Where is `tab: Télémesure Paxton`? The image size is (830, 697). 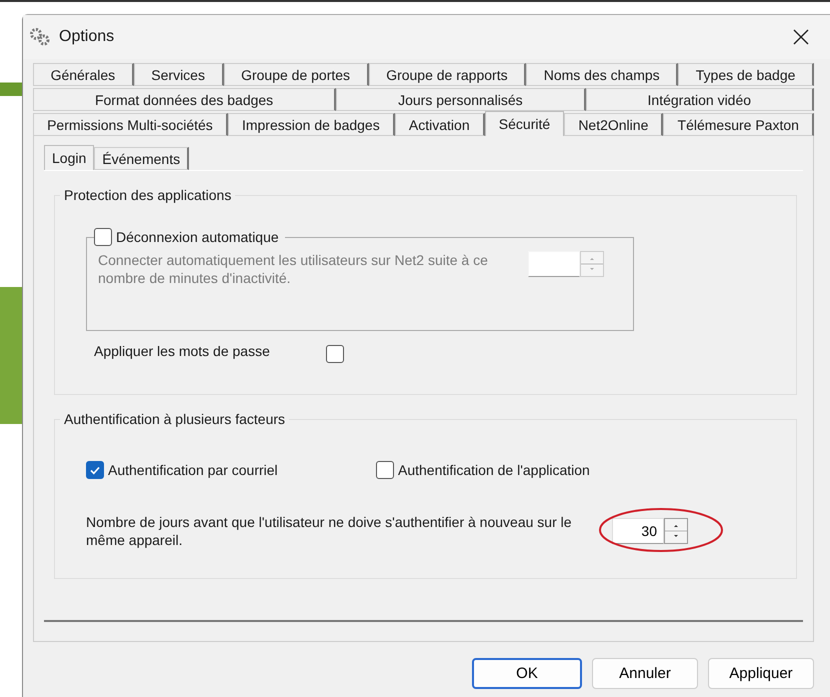
tab: Télémesure Paxton is located at coordinates (738, 124).